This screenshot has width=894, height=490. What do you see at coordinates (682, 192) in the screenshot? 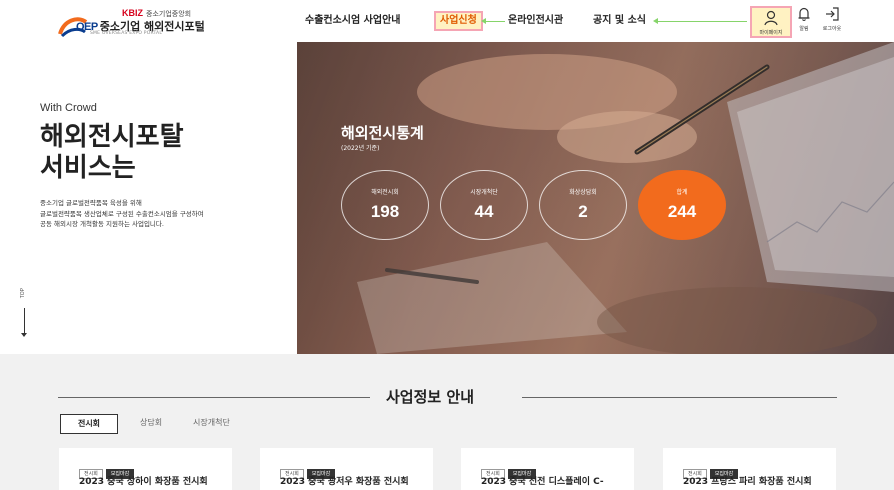
I see `stat-label: 합계` at bounding box center [682, 192].